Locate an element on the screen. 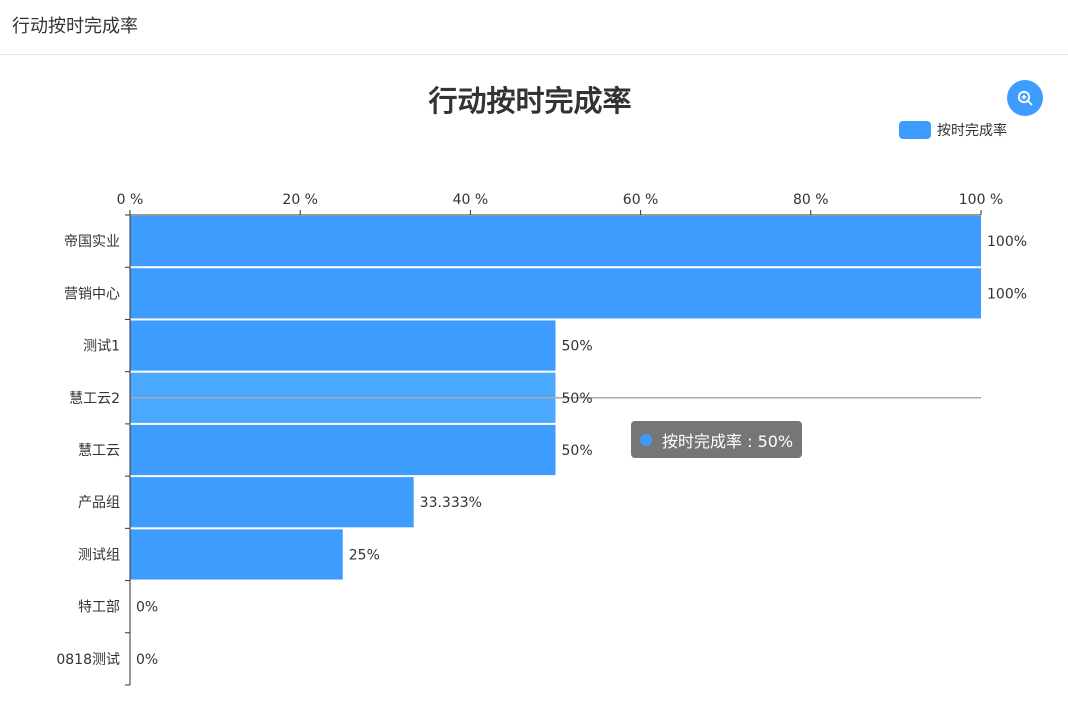  tooltip-text: 按时完成率 : 50% is located at coordinates (728, 441).